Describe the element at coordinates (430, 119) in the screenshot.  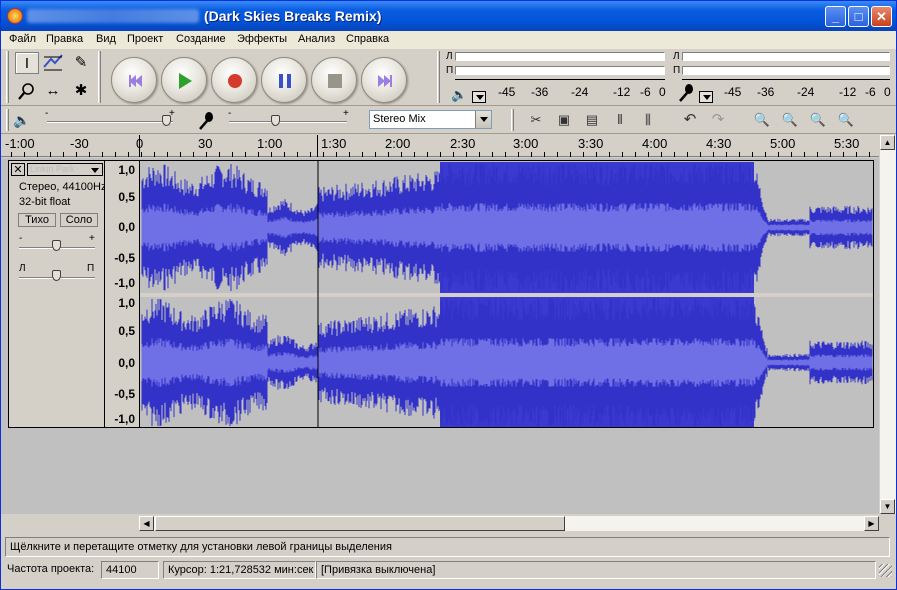
I see `input-source-select: Stereo Mix` at that location.